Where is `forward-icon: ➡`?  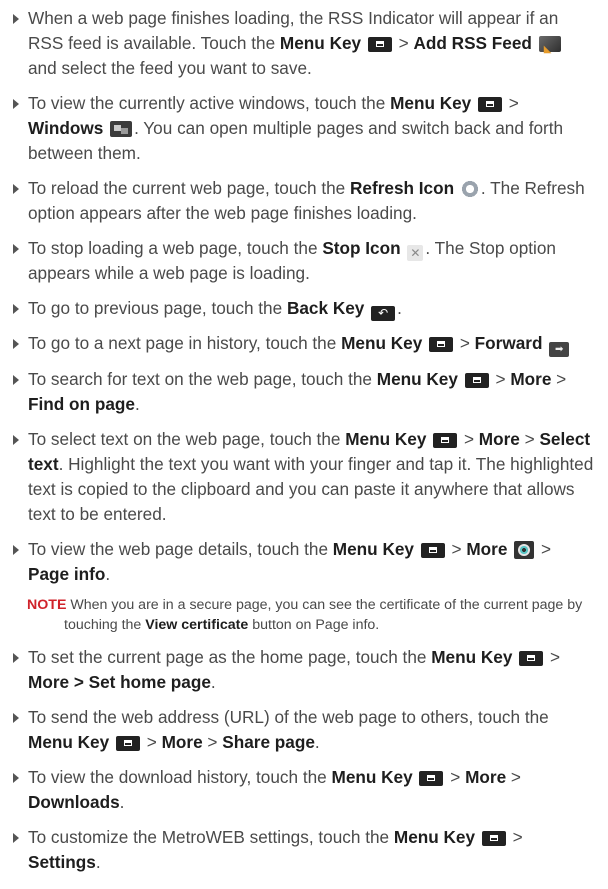
forward-icon: ➡ is located at coordinates (559, 349).